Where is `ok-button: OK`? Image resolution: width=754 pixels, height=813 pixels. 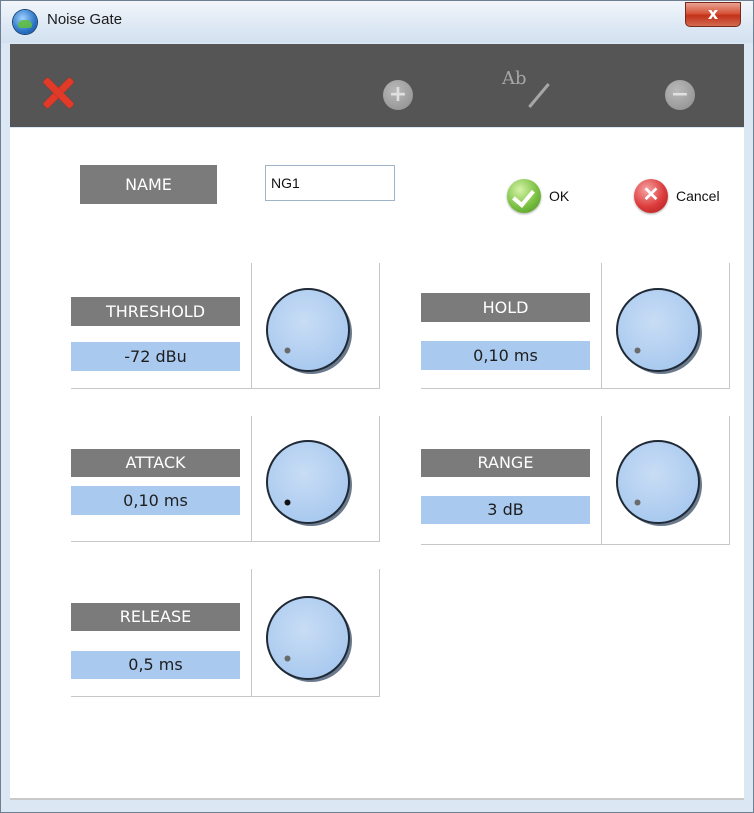 ok-button: OK is located at coordinates (538, 196).